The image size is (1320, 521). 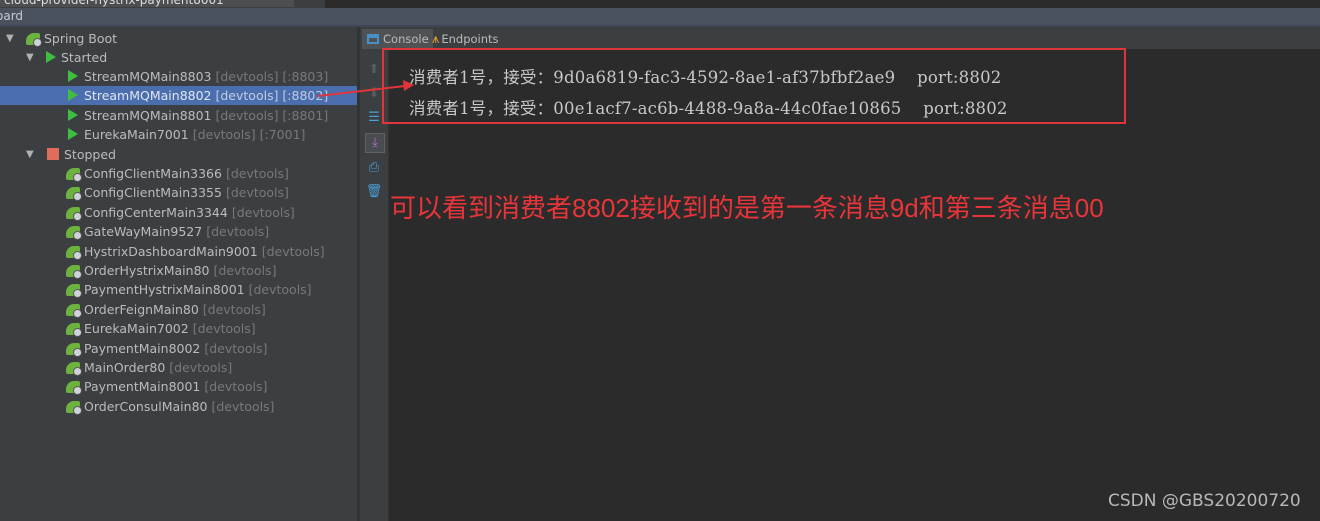 I want to click on app-hint: [devtools] [:8801], so click(x=272, y=115).